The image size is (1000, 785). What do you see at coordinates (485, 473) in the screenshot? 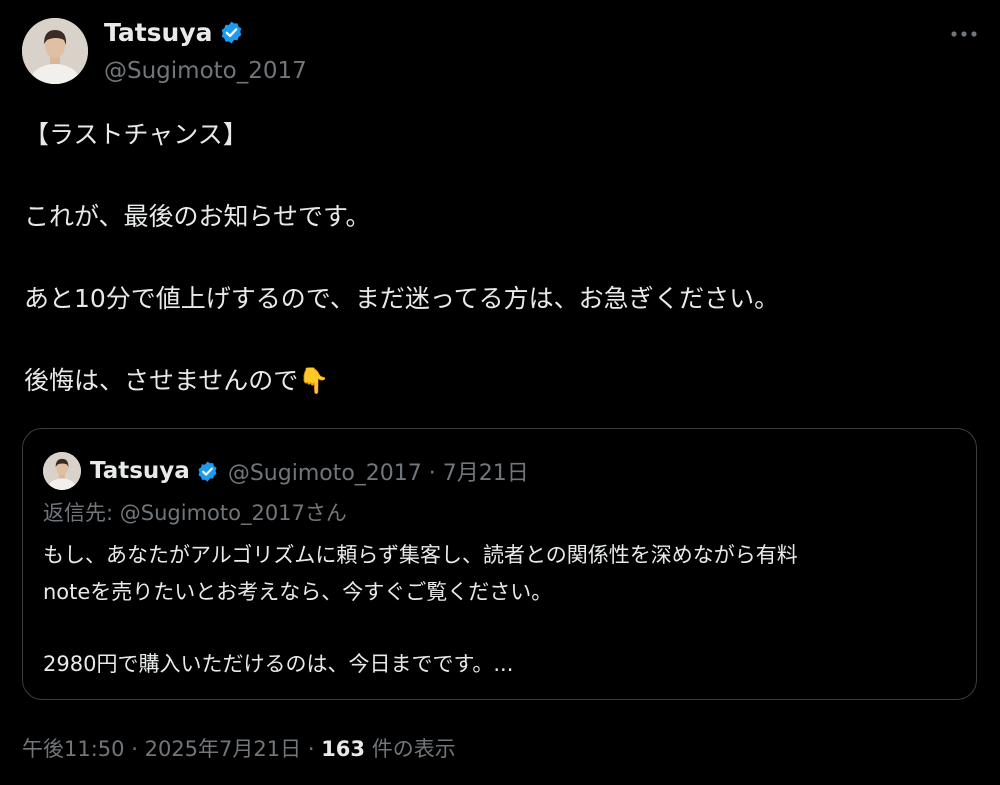
I see `quote-date: 7月21日` at bounding box center [485, 473].